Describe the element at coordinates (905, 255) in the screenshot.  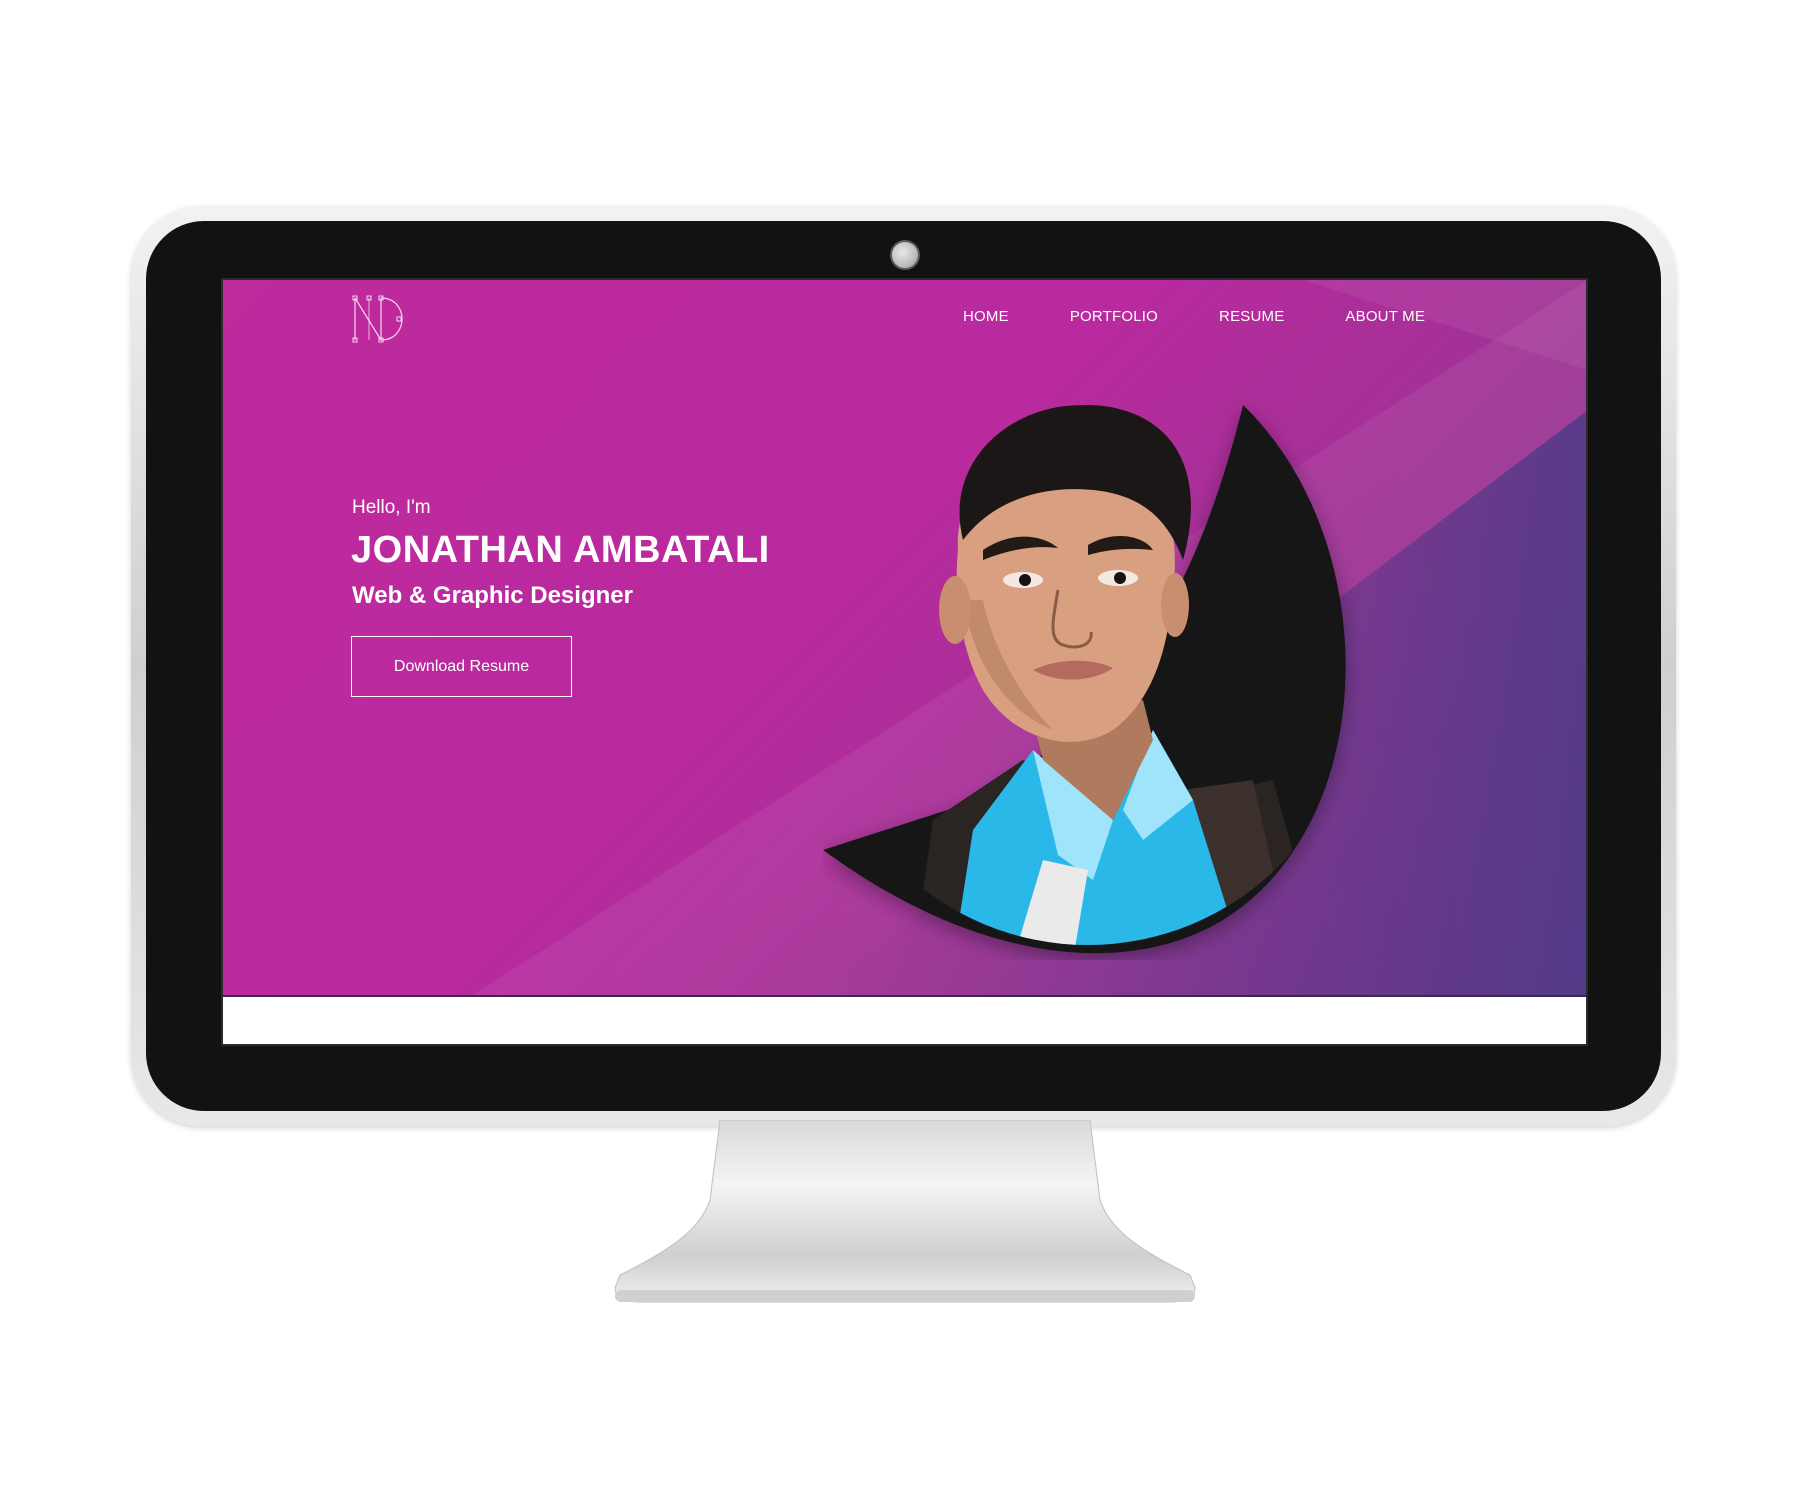
I see `webcam-icon` at that location.